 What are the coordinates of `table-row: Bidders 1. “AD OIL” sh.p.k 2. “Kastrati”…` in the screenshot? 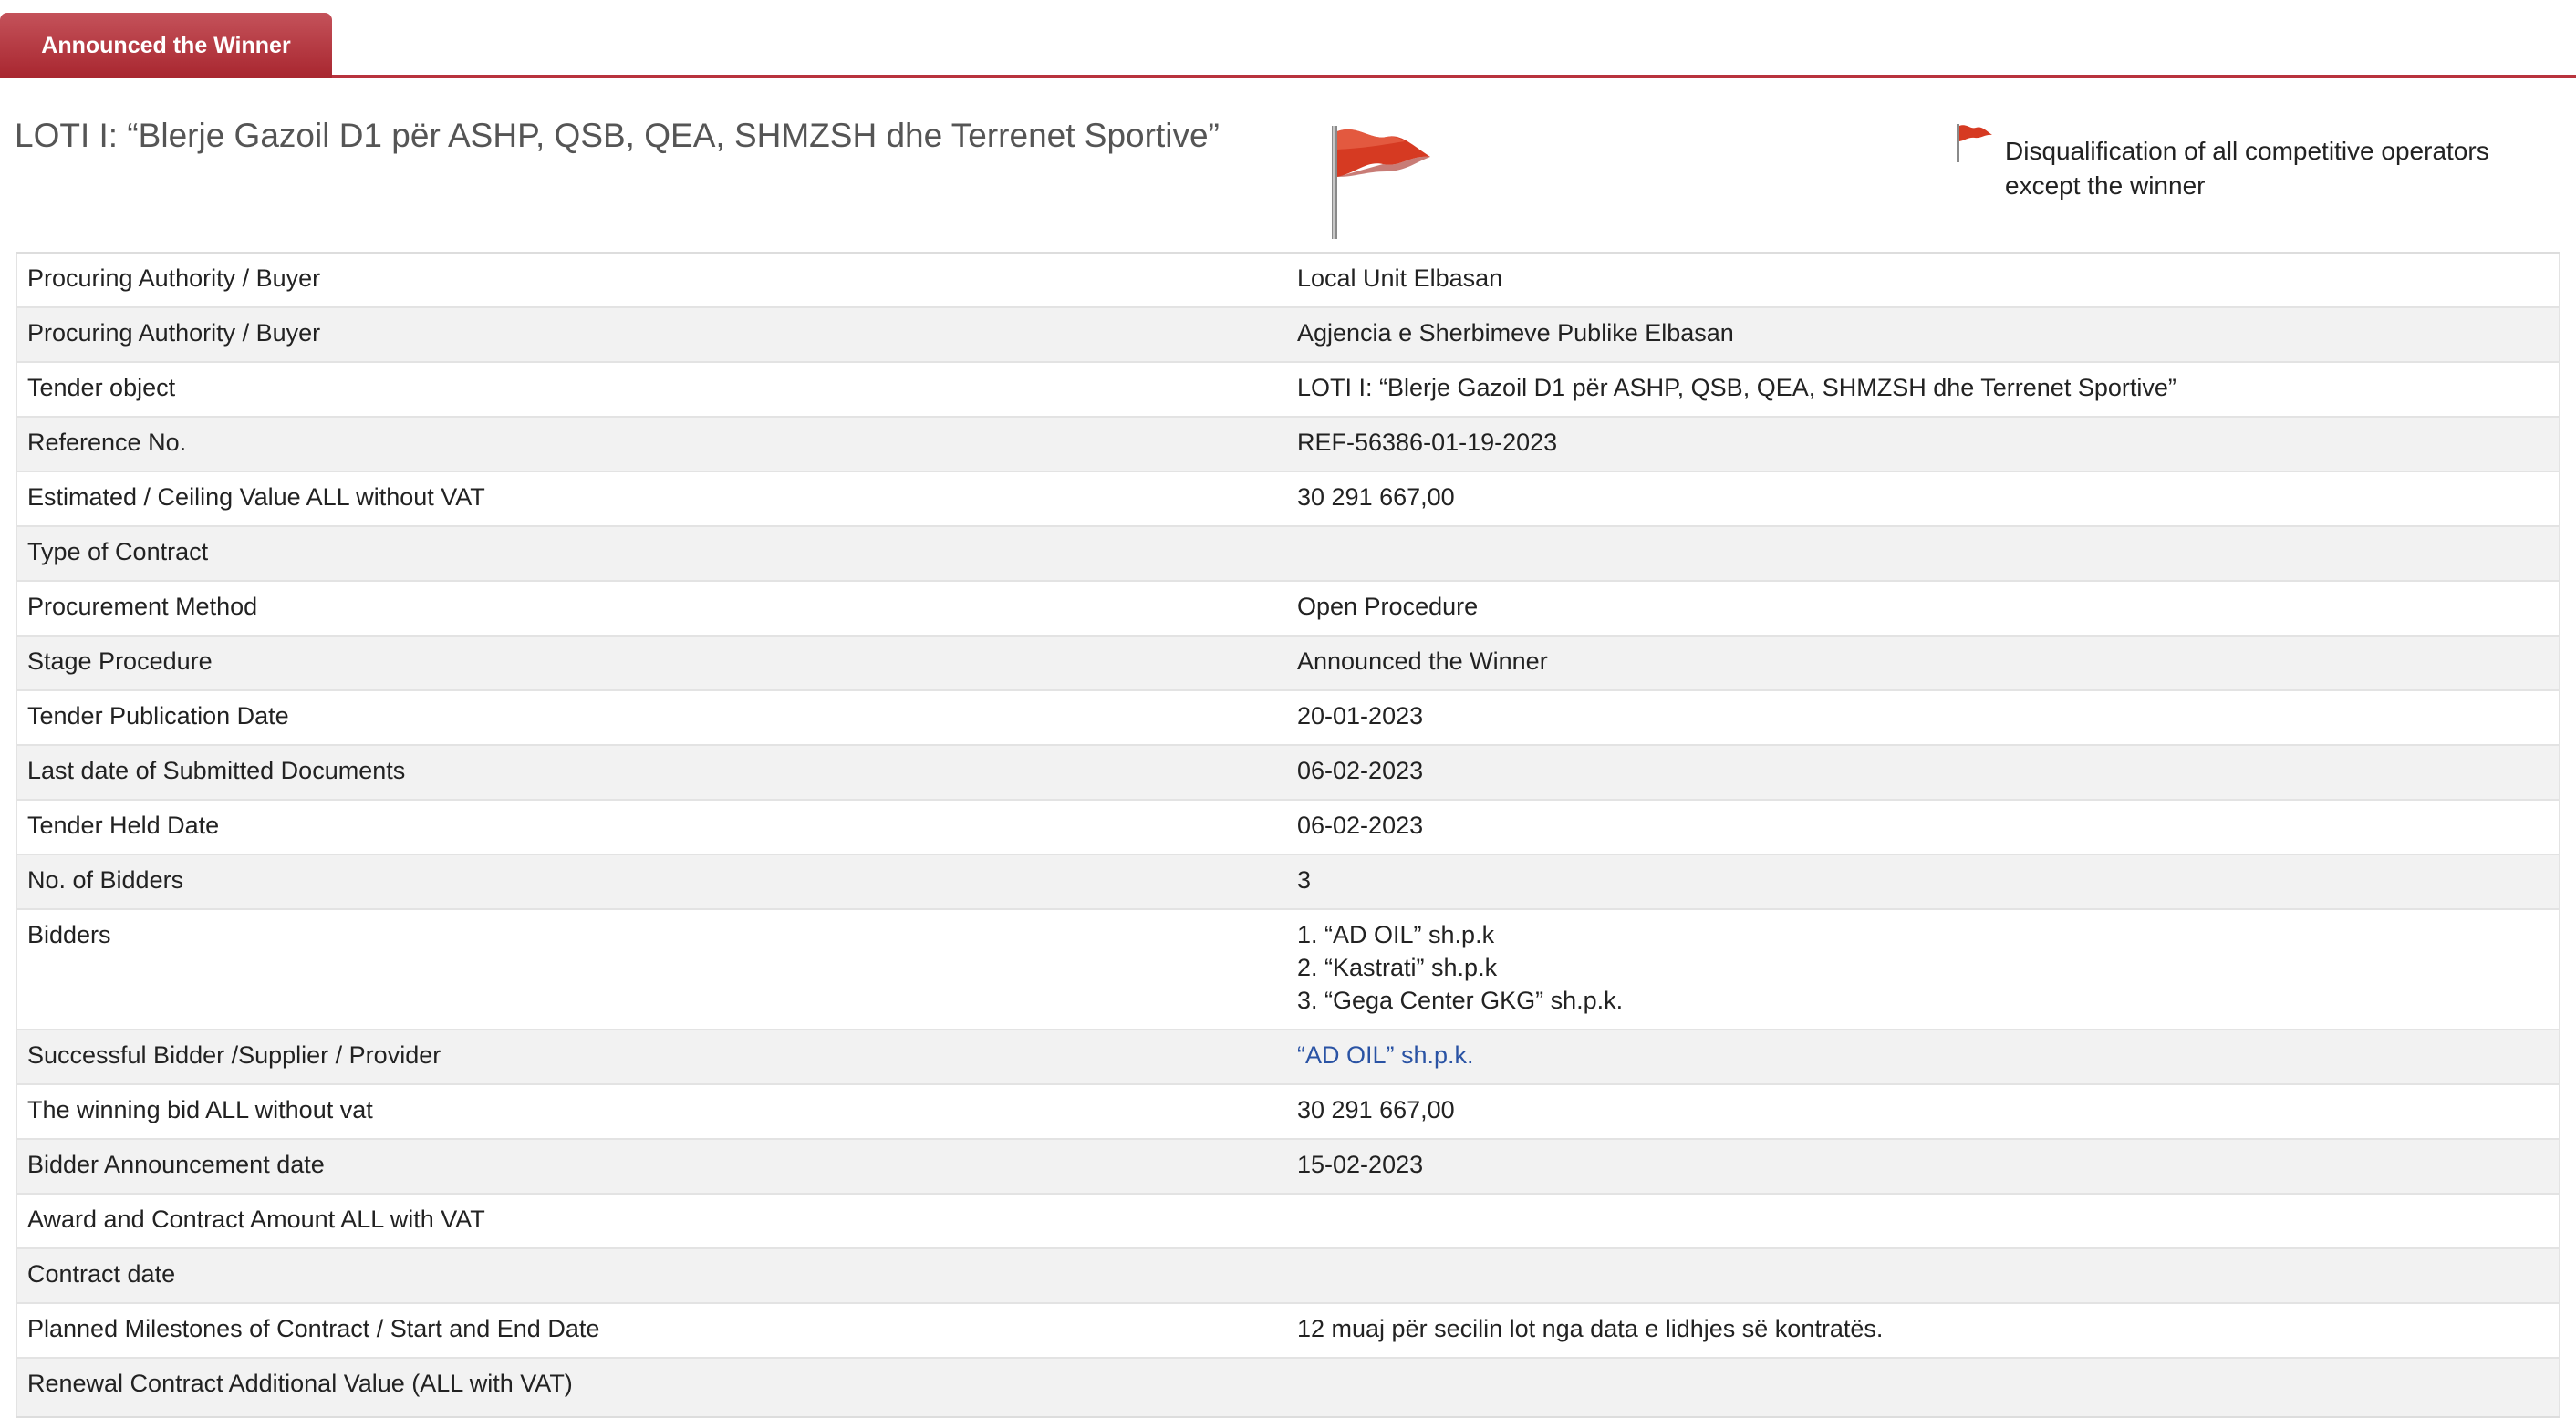 It's located at (1288, 969).